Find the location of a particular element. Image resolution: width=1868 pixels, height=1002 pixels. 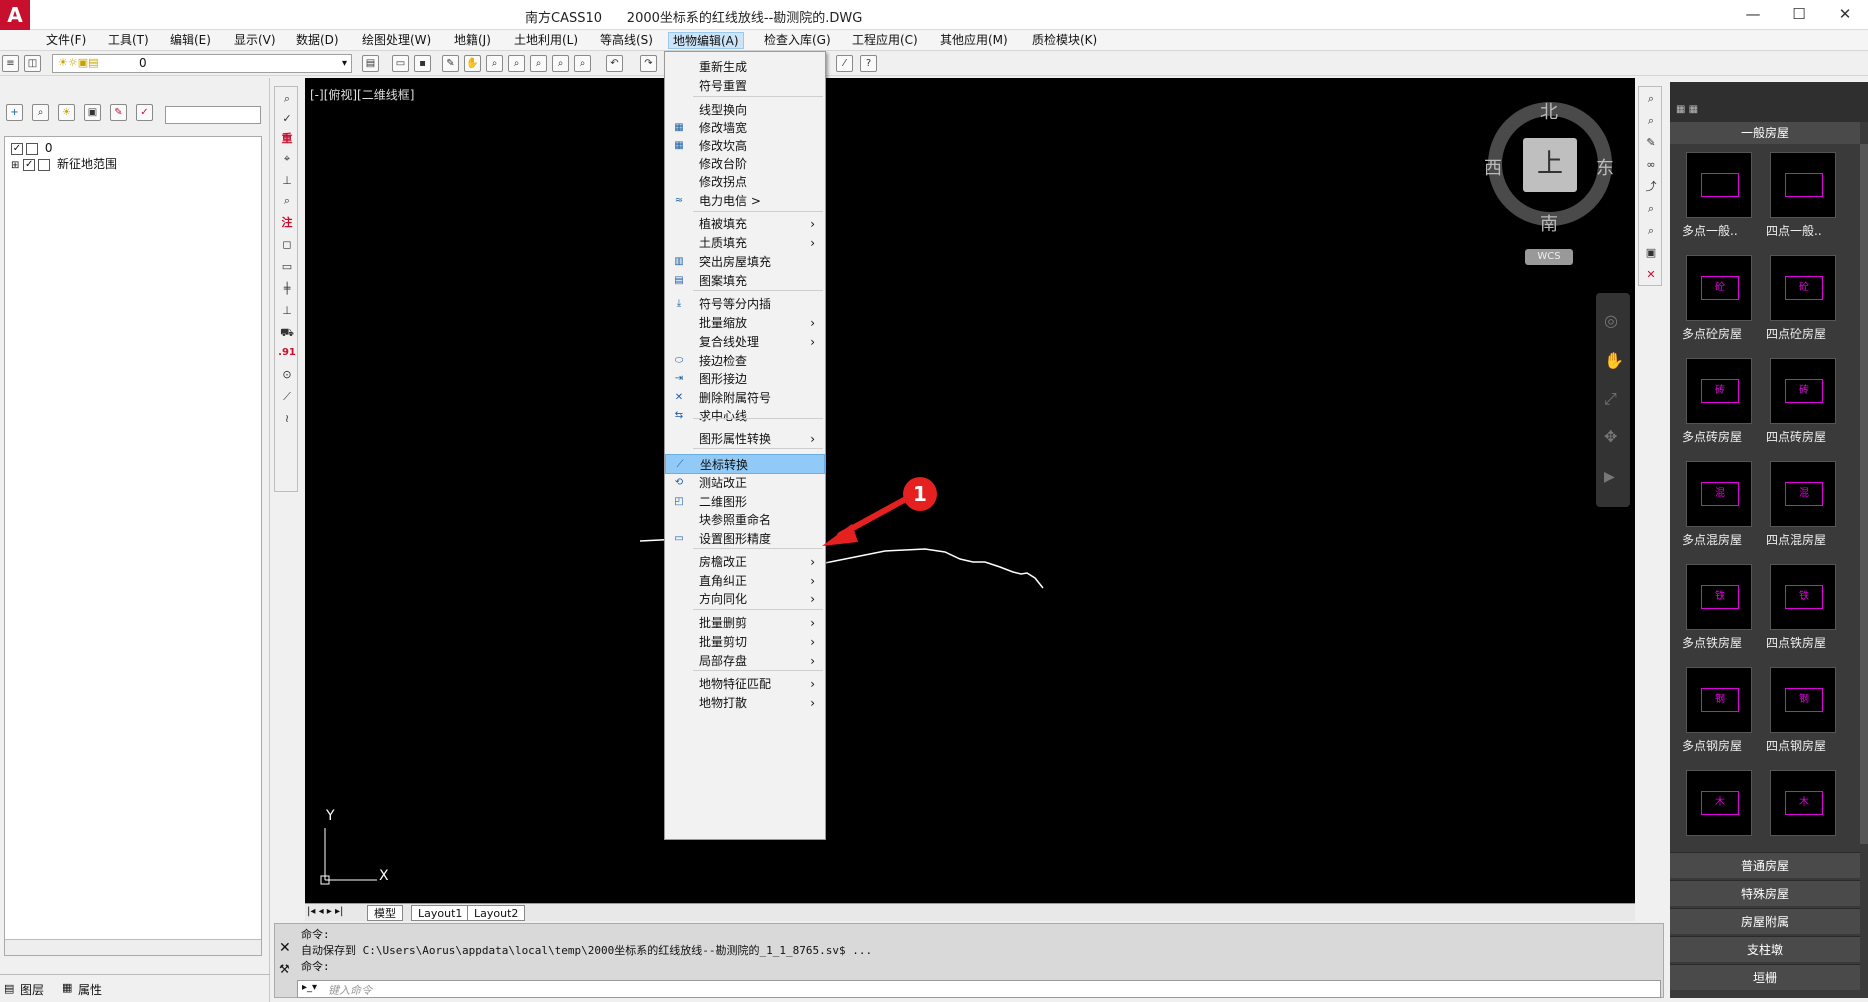

tab-model: 模型 is located at coordinates (385, 913).